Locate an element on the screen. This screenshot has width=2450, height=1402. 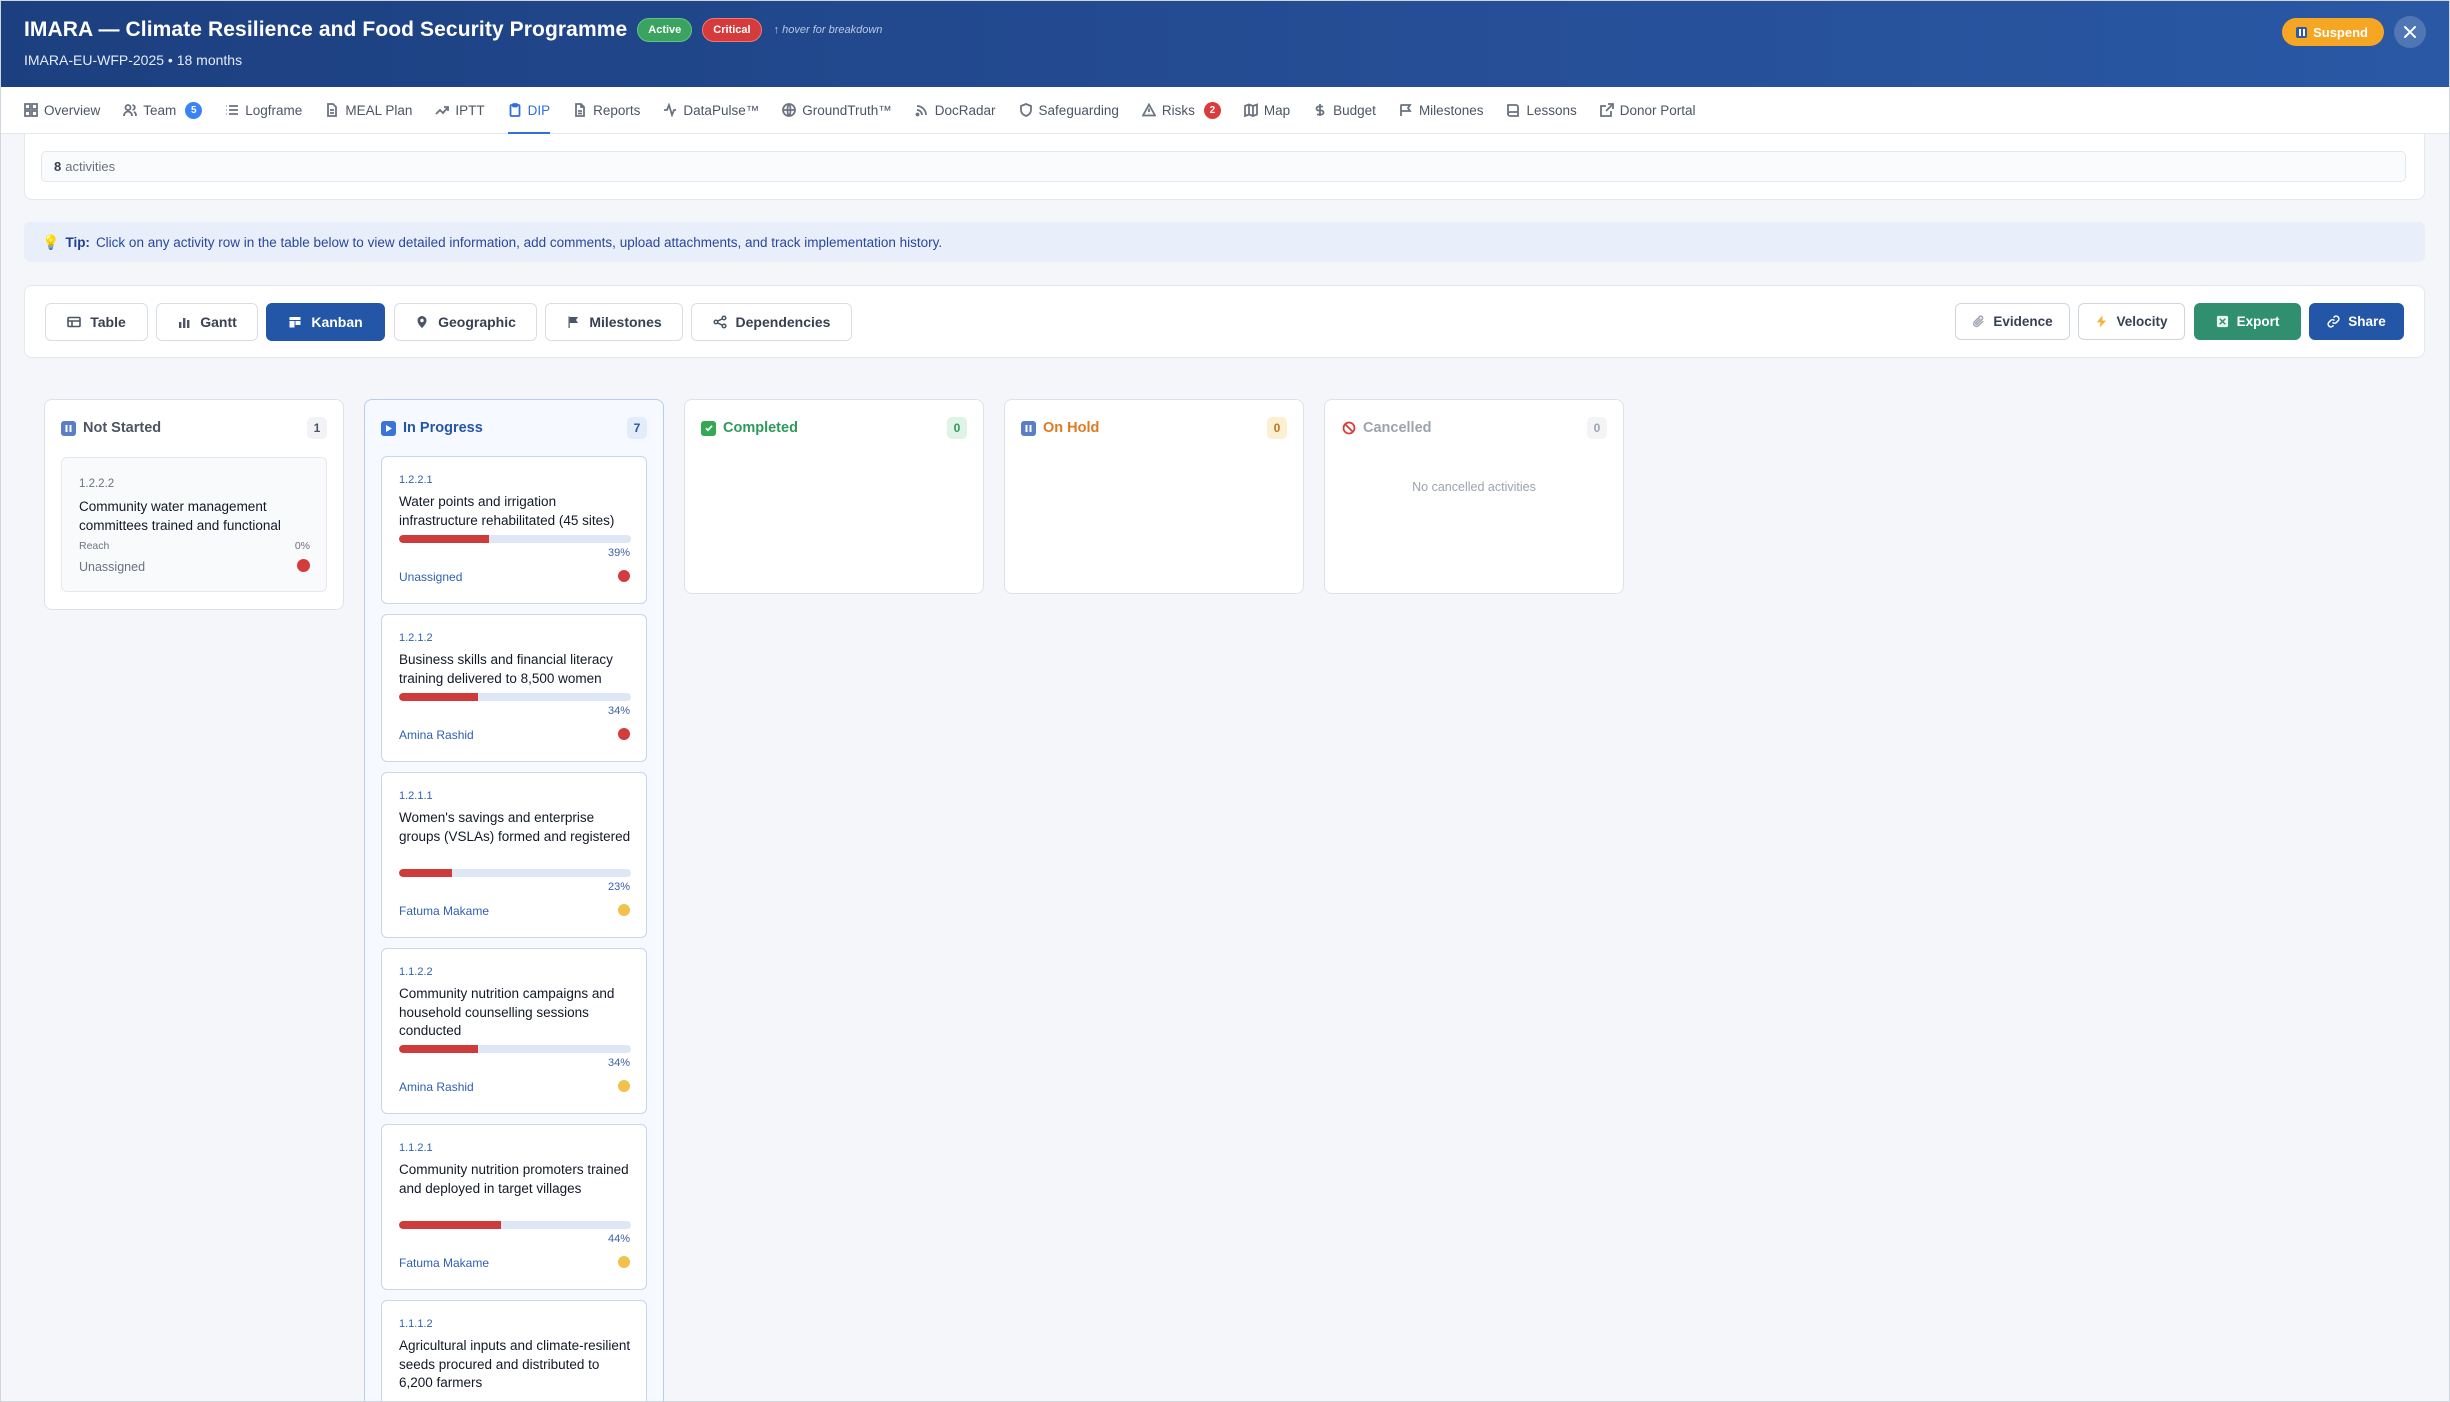
map-icon is located at coordinates (1250, 110).